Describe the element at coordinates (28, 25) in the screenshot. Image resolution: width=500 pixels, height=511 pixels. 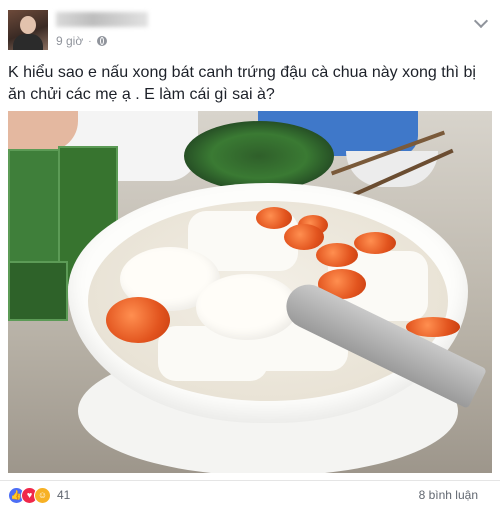
I see `avatar-face` at that location.